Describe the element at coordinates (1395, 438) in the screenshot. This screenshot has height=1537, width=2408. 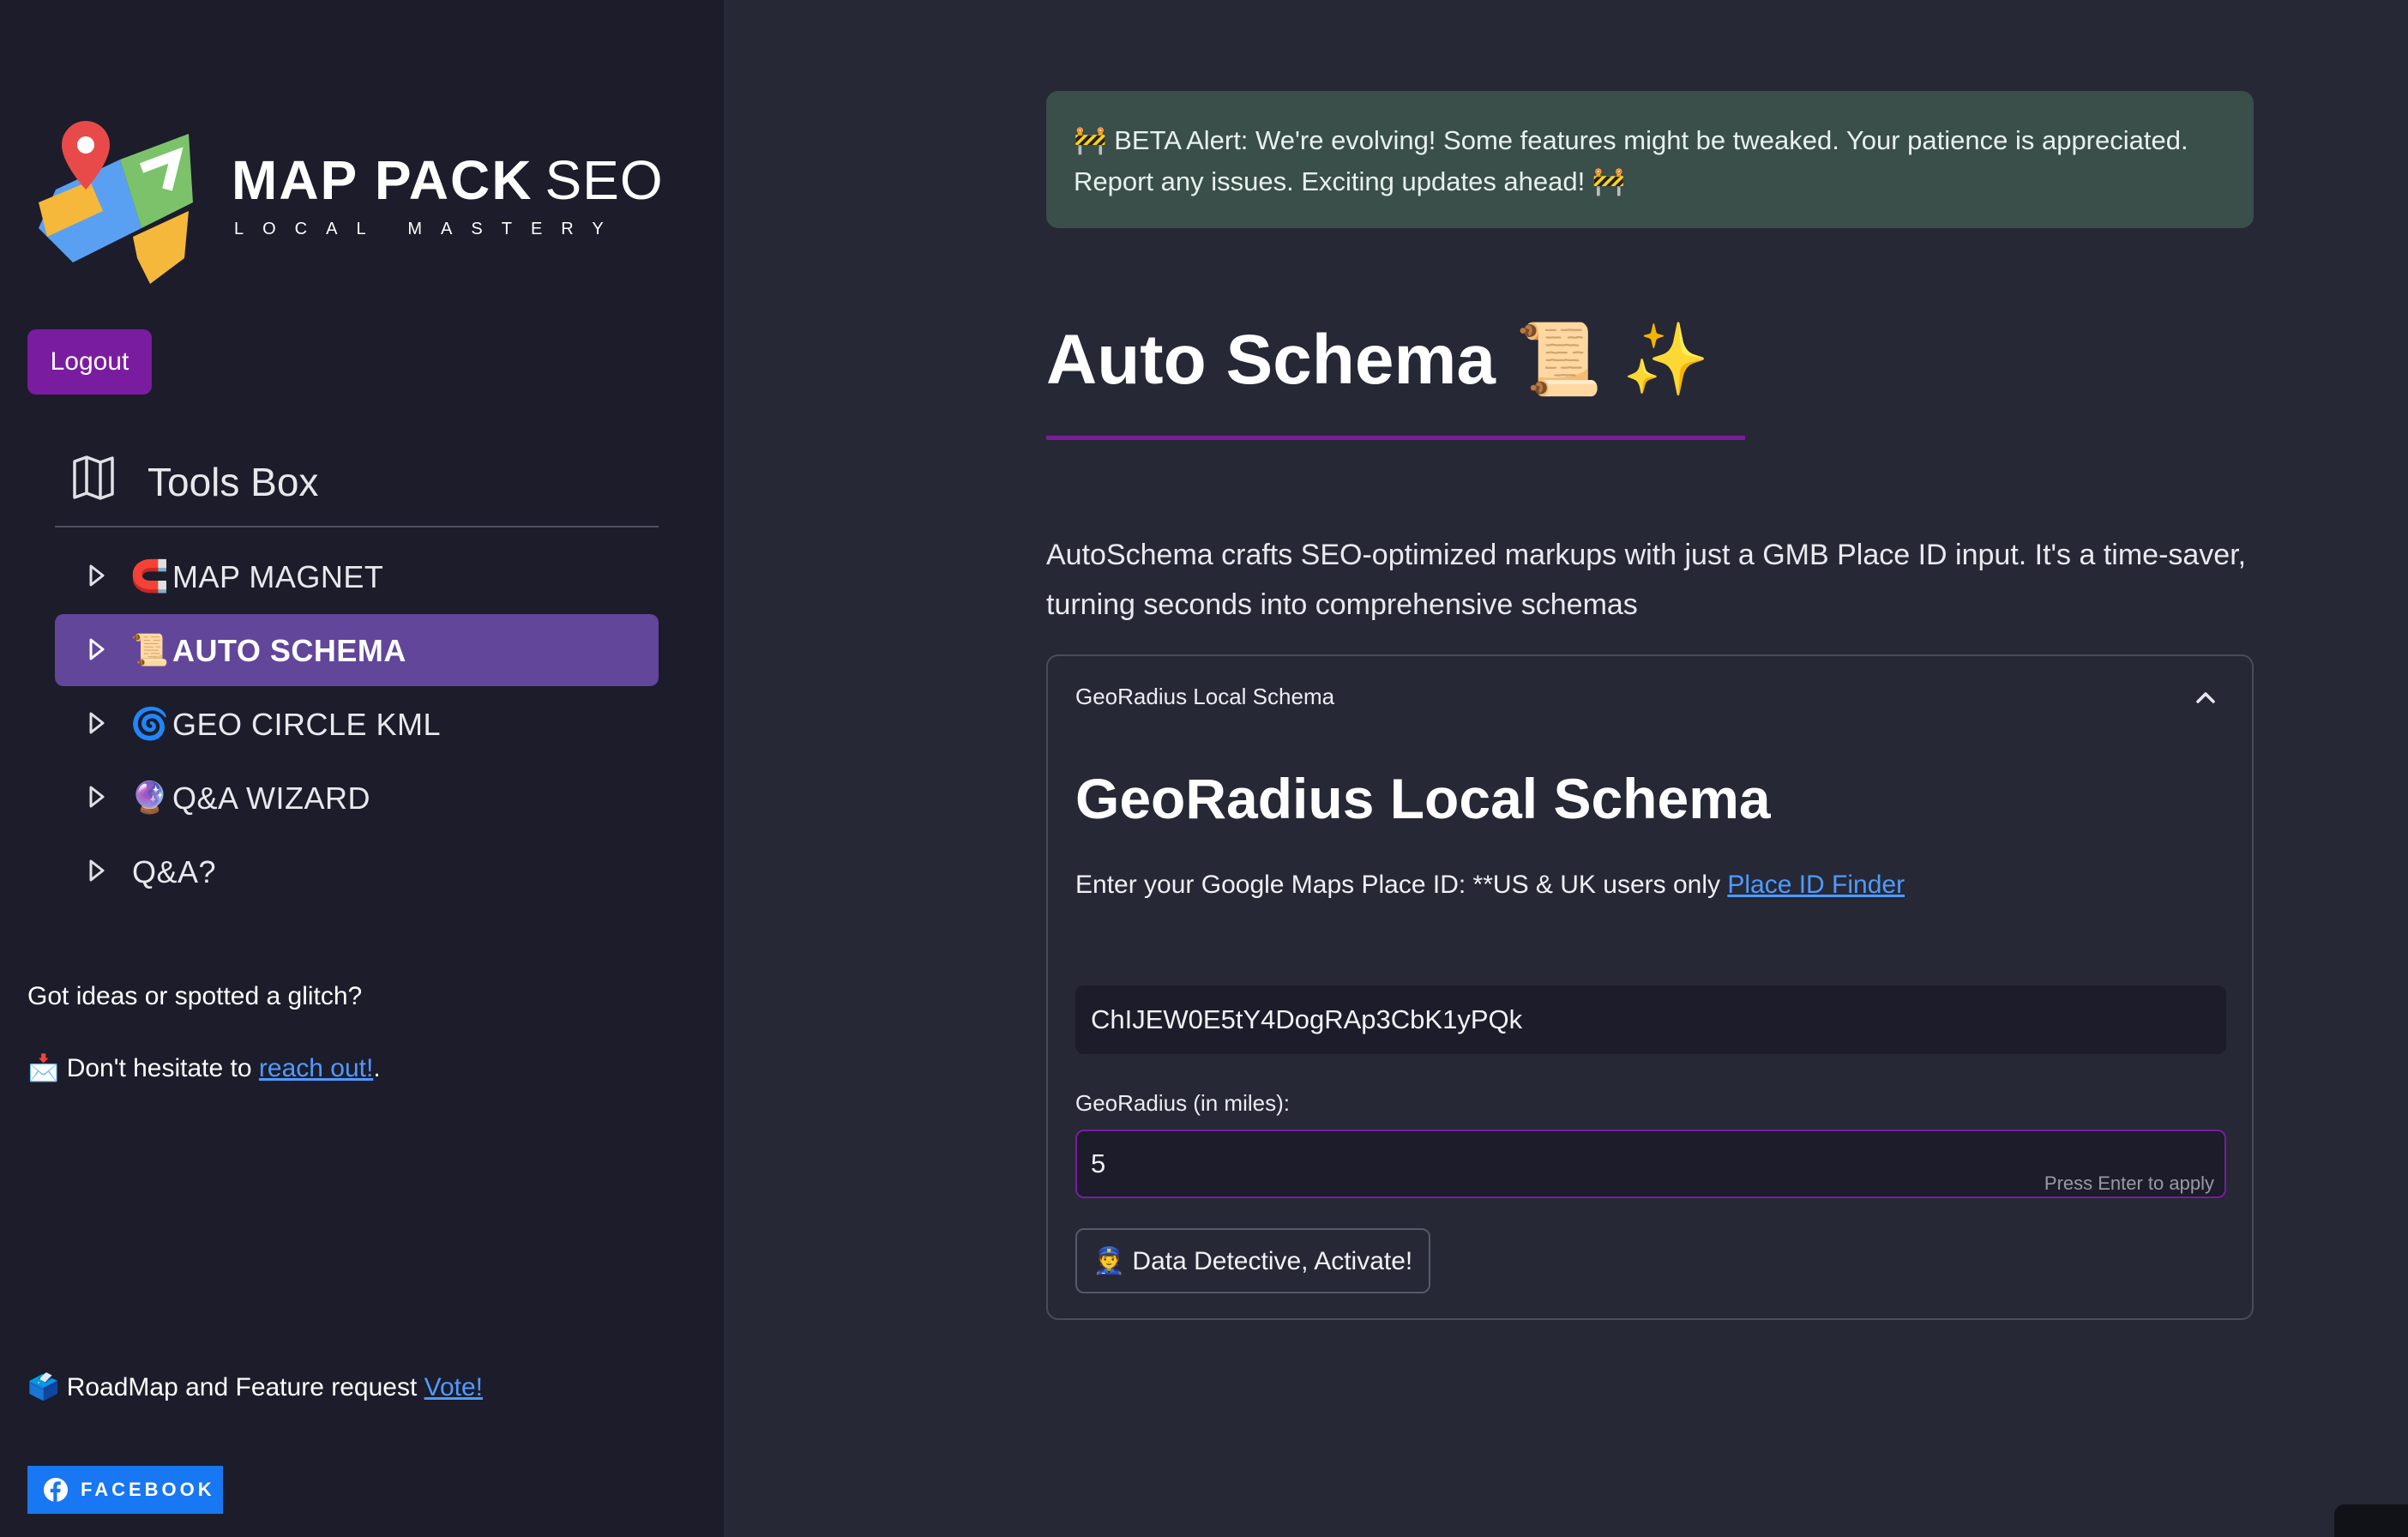
I see `title-underline` at that location.